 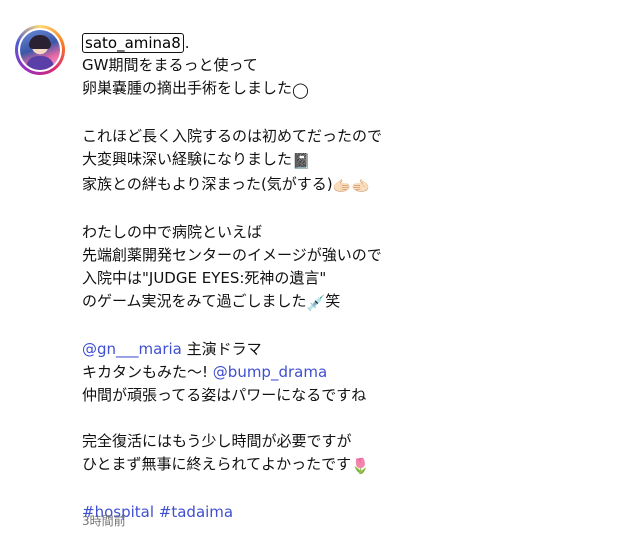 I want to click on caption-line: 家族との絆もより深まった(気がする)🫱🏻‍🫲🏻, so click(x=342, y=185).